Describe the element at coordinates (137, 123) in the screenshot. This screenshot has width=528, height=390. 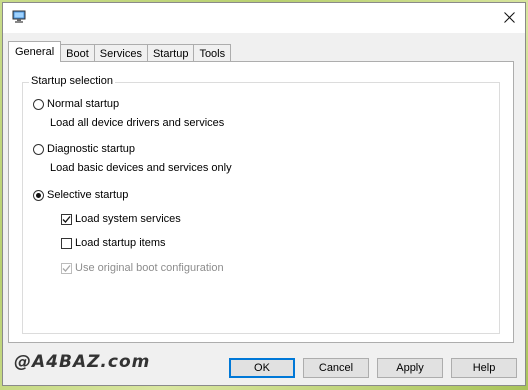
I see `normal-startup-description: Load all device drivers and services` at that location.